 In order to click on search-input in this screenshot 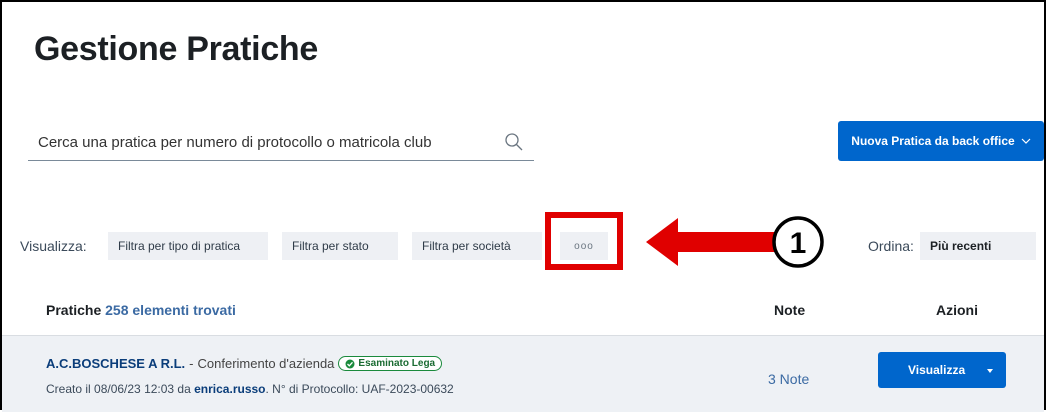, I will do `click(258, 142)`.